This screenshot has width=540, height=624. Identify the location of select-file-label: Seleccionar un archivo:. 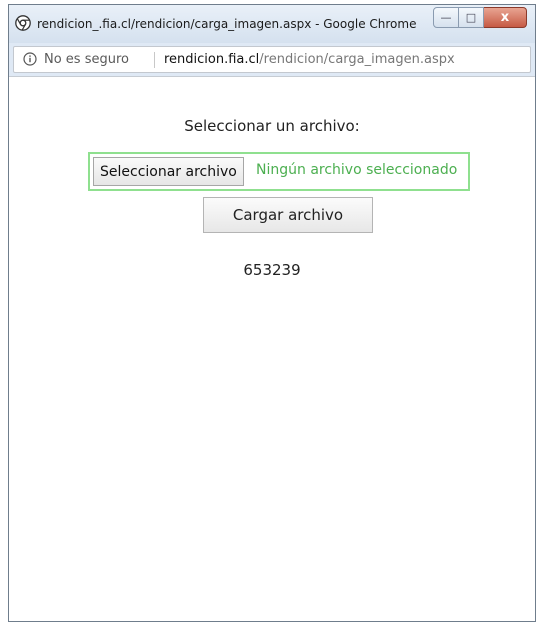
(272, 126).